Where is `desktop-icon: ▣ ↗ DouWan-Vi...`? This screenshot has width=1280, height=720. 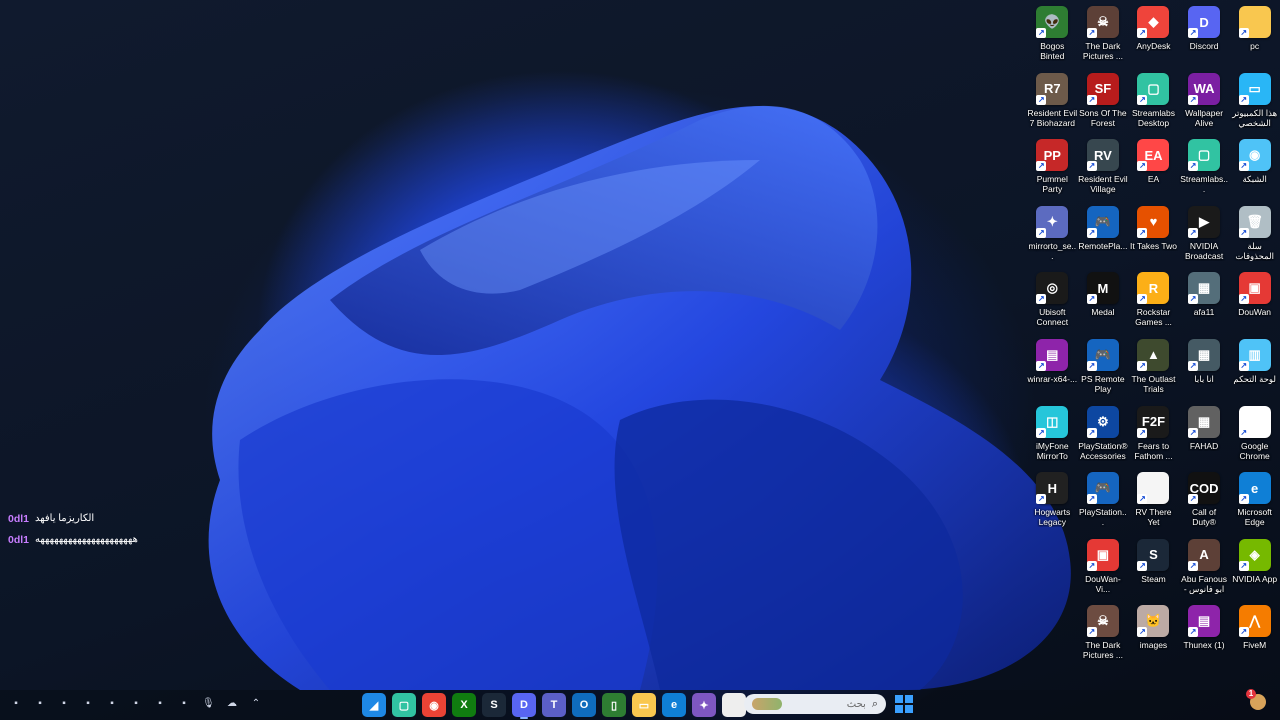
desktop-icon: ▣ ↗ DouWan-Vi... is located at coordinates (1103, 568).